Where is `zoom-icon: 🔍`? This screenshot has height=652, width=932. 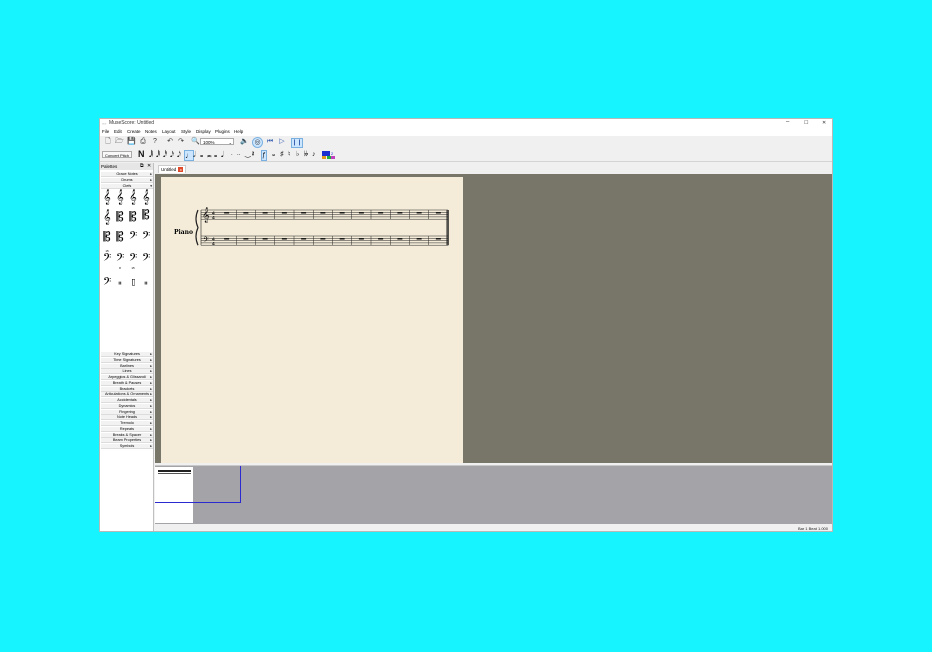 zoom-icon: 🔍 is located at coordinates (195, 142).